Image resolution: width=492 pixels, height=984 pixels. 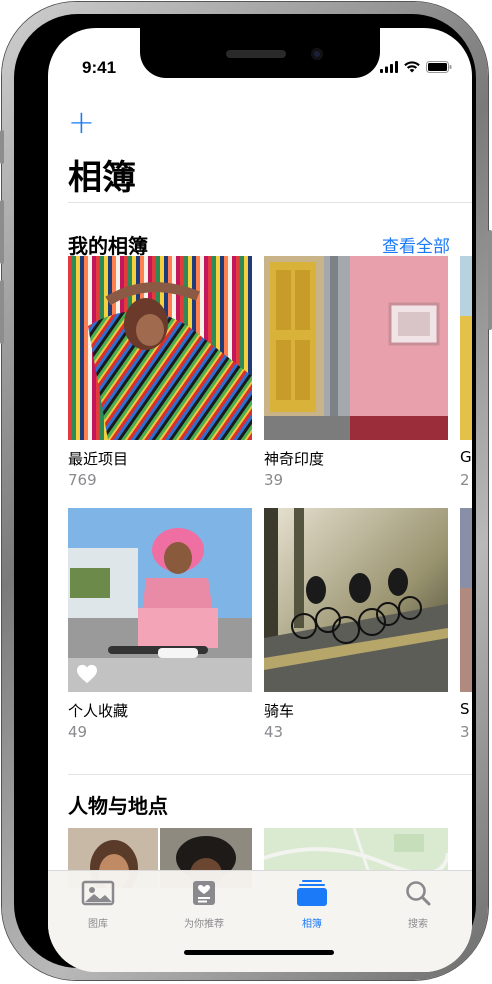 What do you see at coordinates (418, 893) in the screenshot?
I see `search-icon` at bounding box center [418, 893].